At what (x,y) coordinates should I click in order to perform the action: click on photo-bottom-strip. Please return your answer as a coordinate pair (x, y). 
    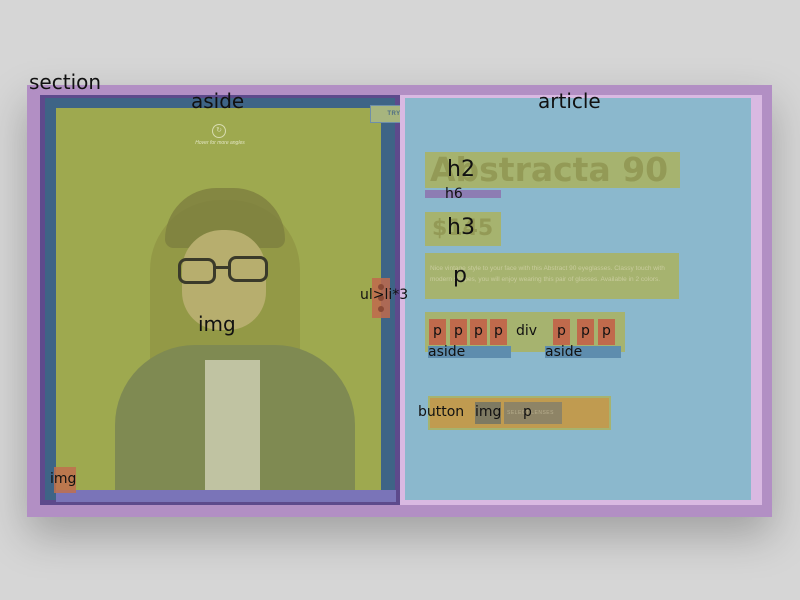
    Looking at the image, I should click on (226, 496).